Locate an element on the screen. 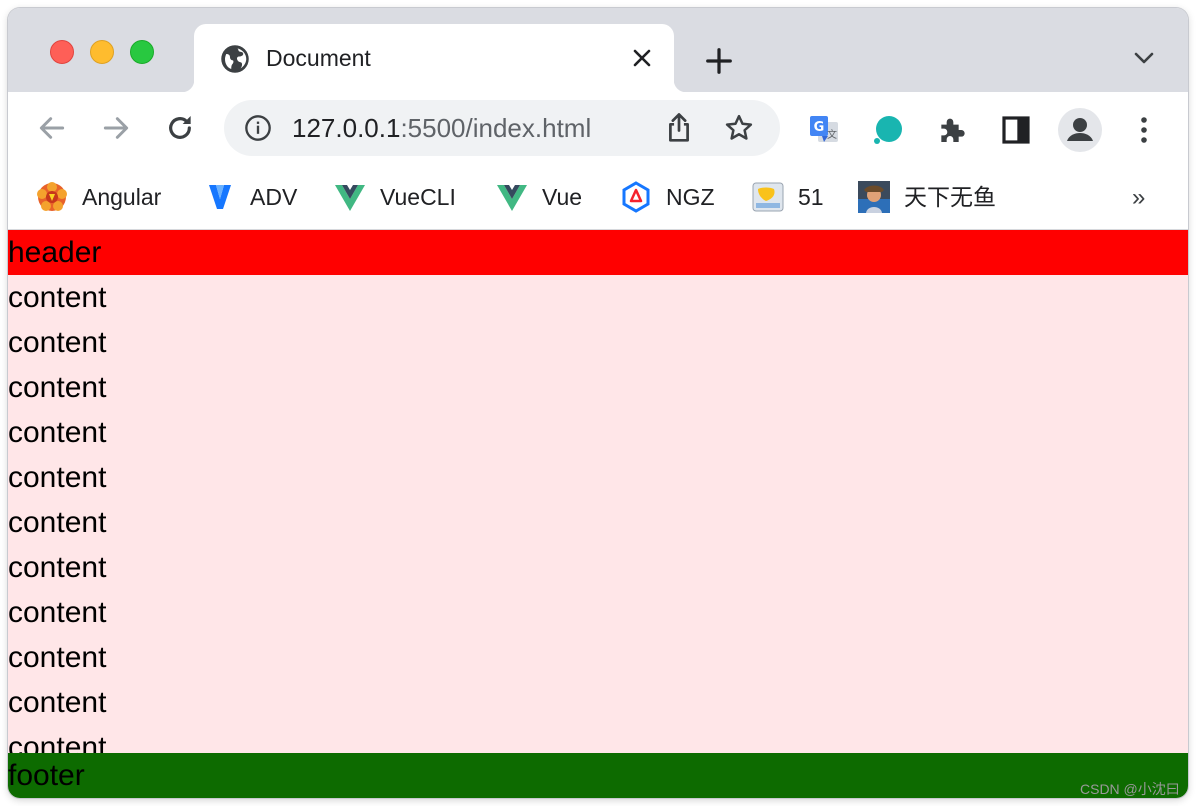  bookmarks-bar: Angular ADV VueCLI Vue NGZ 51 天下无鱼 » is located at coordinates (598, 197).